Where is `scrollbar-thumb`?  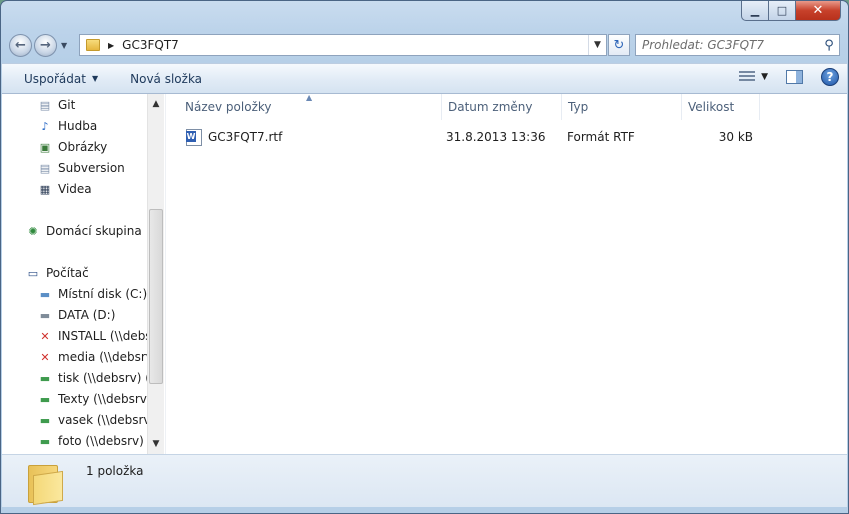
scrollbar-thumb is located at coordinates (156, 296).